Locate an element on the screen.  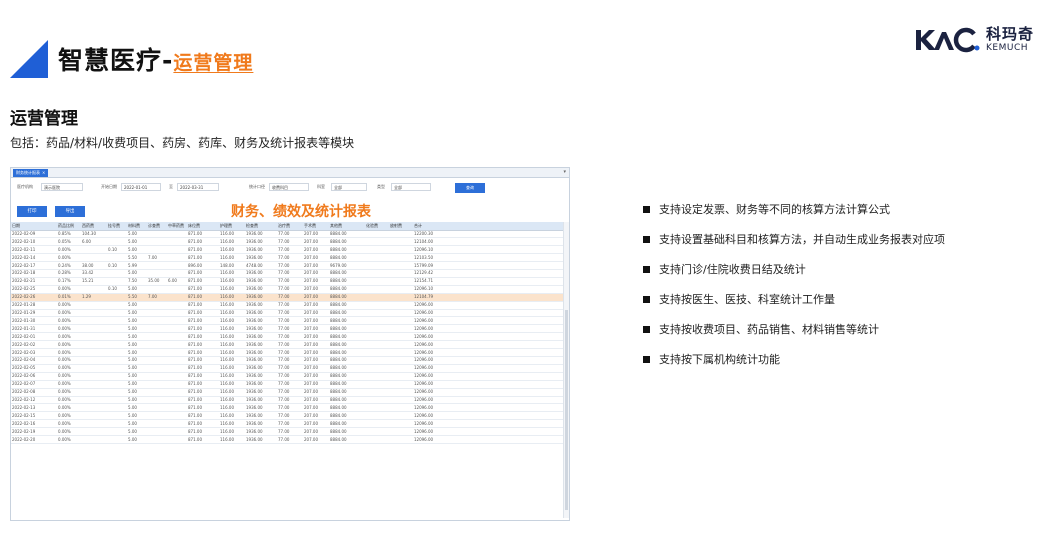
column-header: 治疗费 is located at coordinates (290, 226).